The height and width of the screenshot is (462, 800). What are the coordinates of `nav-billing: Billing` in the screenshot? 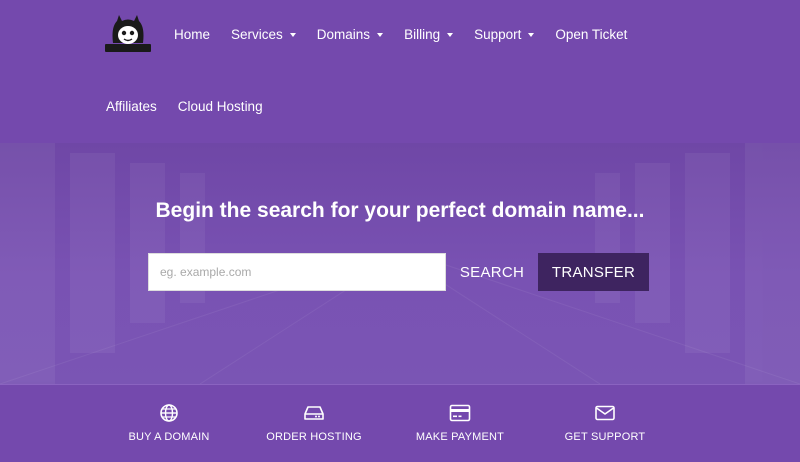 It's located at (429, 34).